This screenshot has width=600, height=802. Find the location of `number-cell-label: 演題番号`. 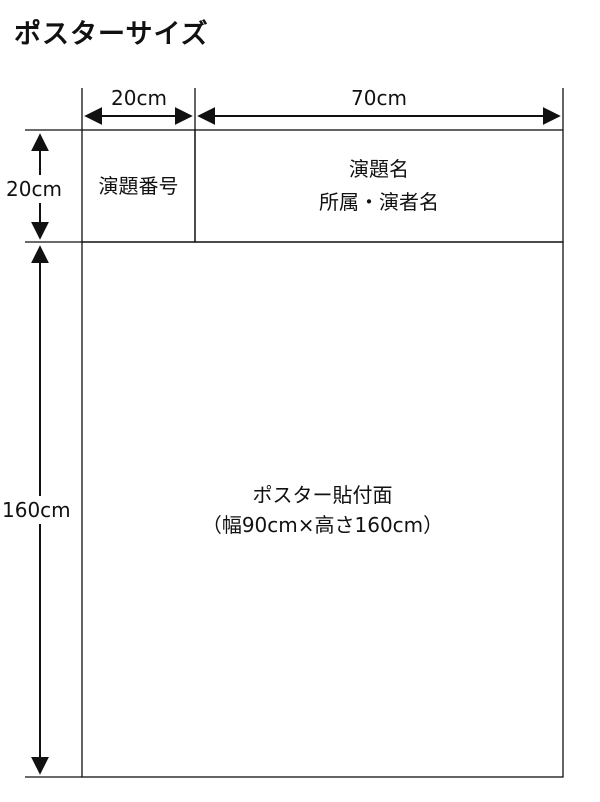

number-cell-label: 演題番号 is located at coordinates (138, 186).